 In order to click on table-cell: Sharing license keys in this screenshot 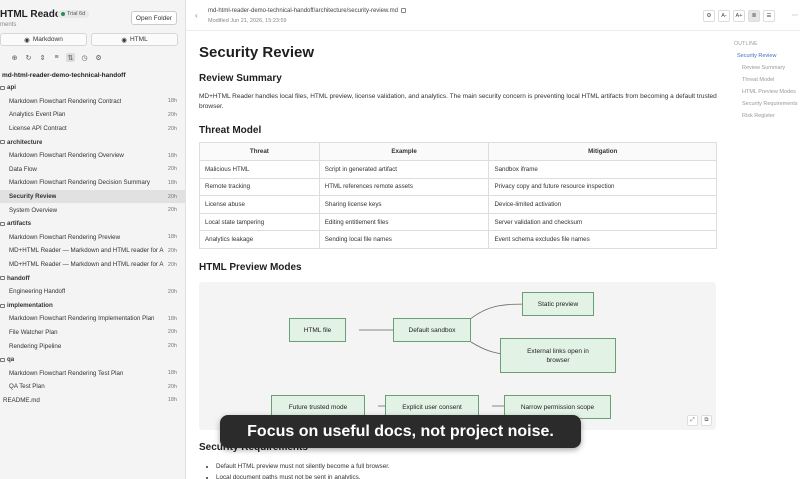, I will do `click(404, 204)`.